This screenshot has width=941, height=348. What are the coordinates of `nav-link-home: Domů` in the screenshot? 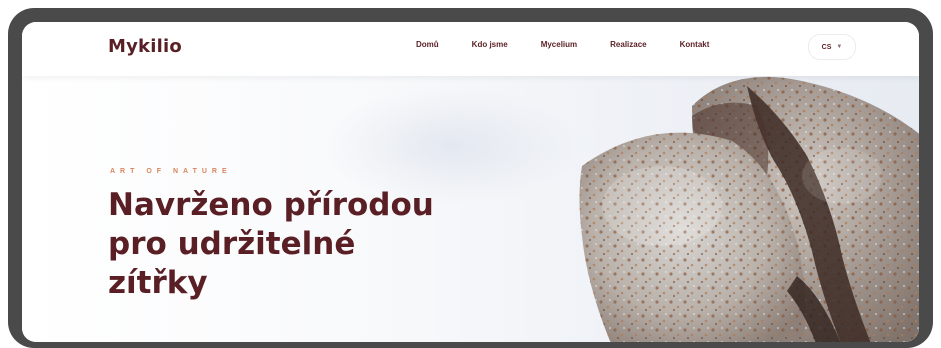 It's located at (427, 44).